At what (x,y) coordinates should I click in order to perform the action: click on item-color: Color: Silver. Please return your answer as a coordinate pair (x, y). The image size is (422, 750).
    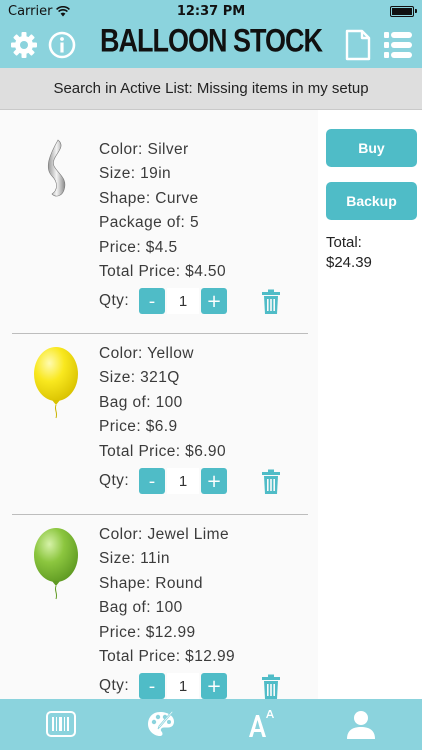
    Looking at the image, I should click on (144, 149).